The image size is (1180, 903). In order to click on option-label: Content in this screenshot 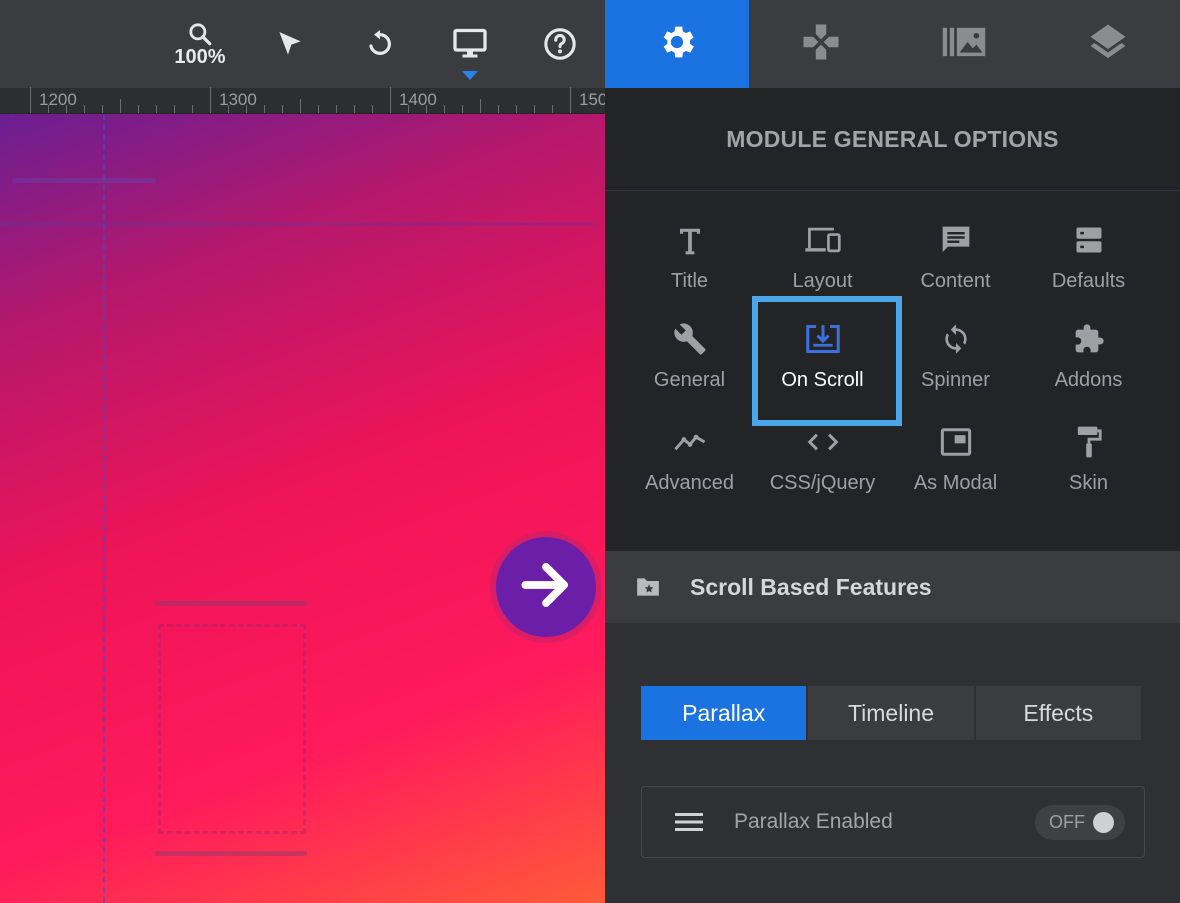, I will do `click(955, 281)`.